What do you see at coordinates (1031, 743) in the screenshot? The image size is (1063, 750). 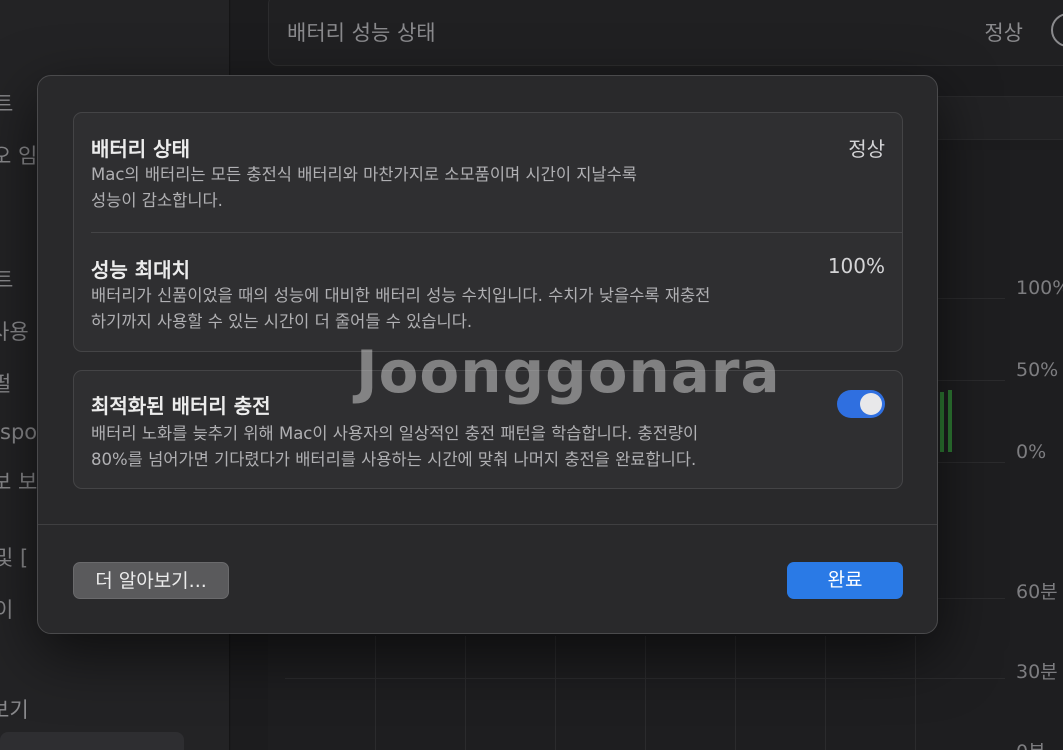 I see `chart-y-label: 0분` at bounding box center [1031, 743].